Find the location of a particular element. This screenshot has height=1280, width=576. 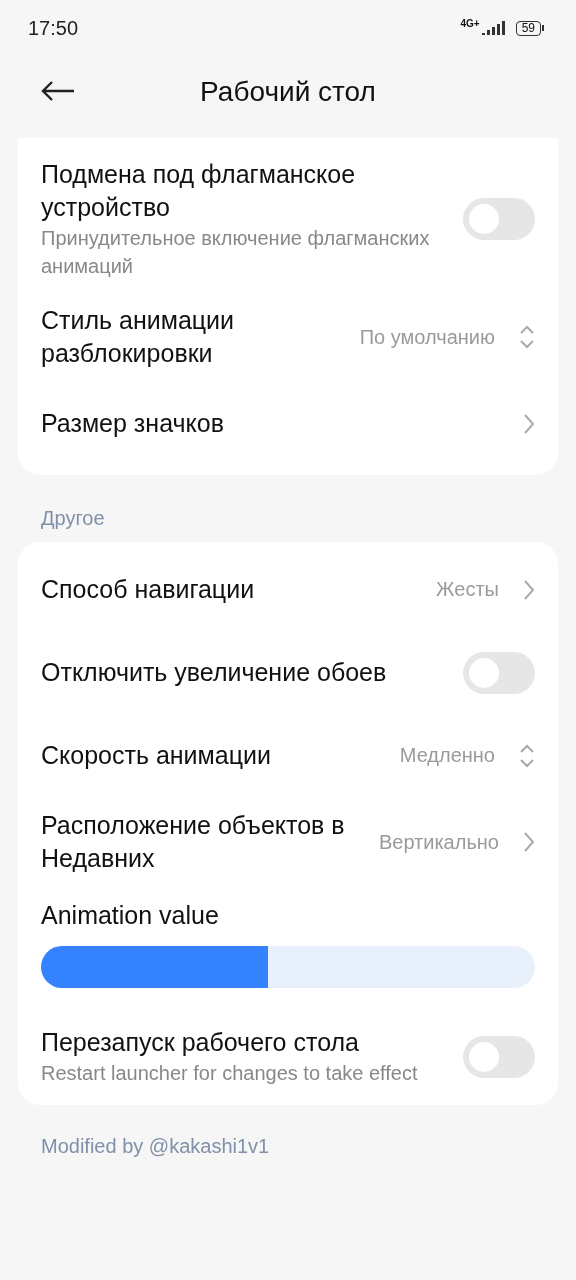

setting-row: Размер значков is located at coordinates (288, 423).